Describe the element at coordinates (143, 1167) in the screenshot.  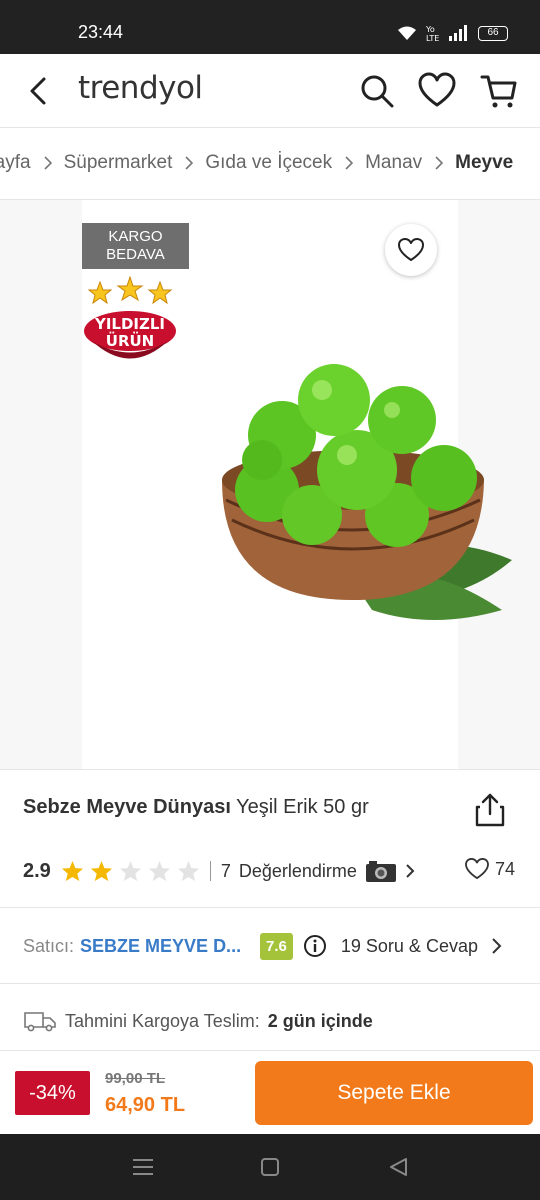
I see `menu-icon` at that location.